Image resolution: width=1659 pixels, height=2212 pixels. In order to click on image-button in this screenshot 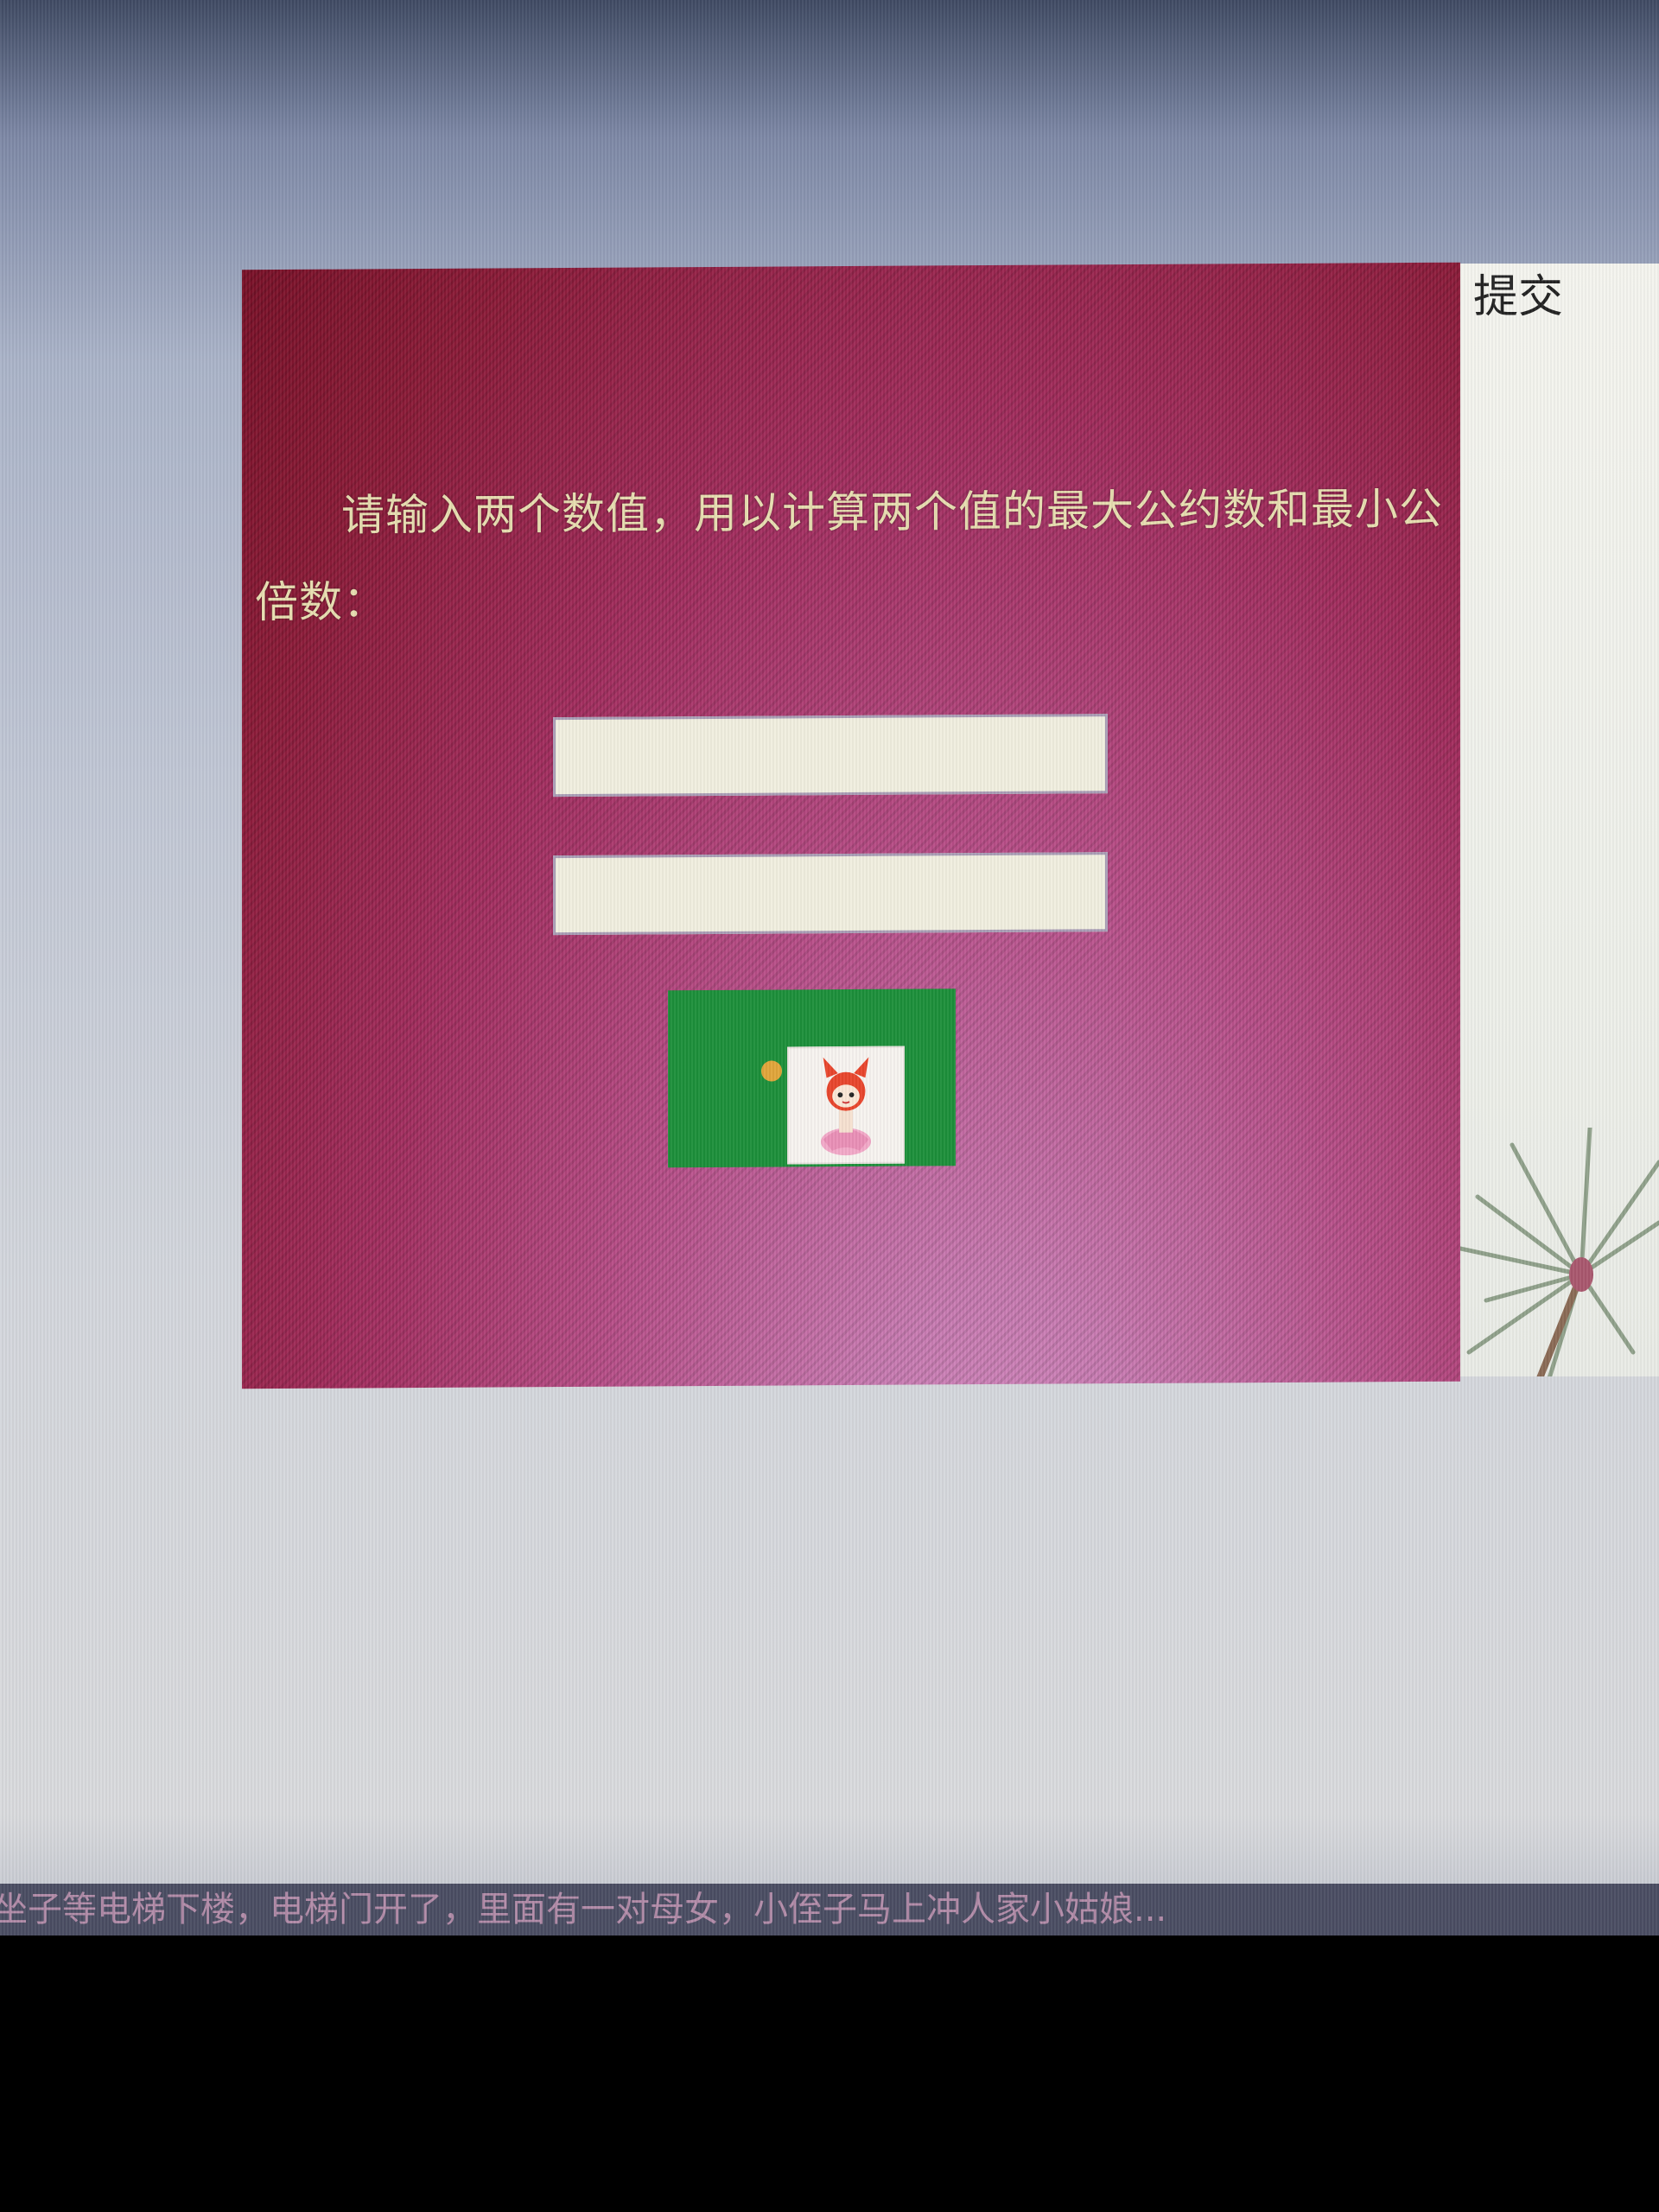, I will do `click(812, 1078)`.